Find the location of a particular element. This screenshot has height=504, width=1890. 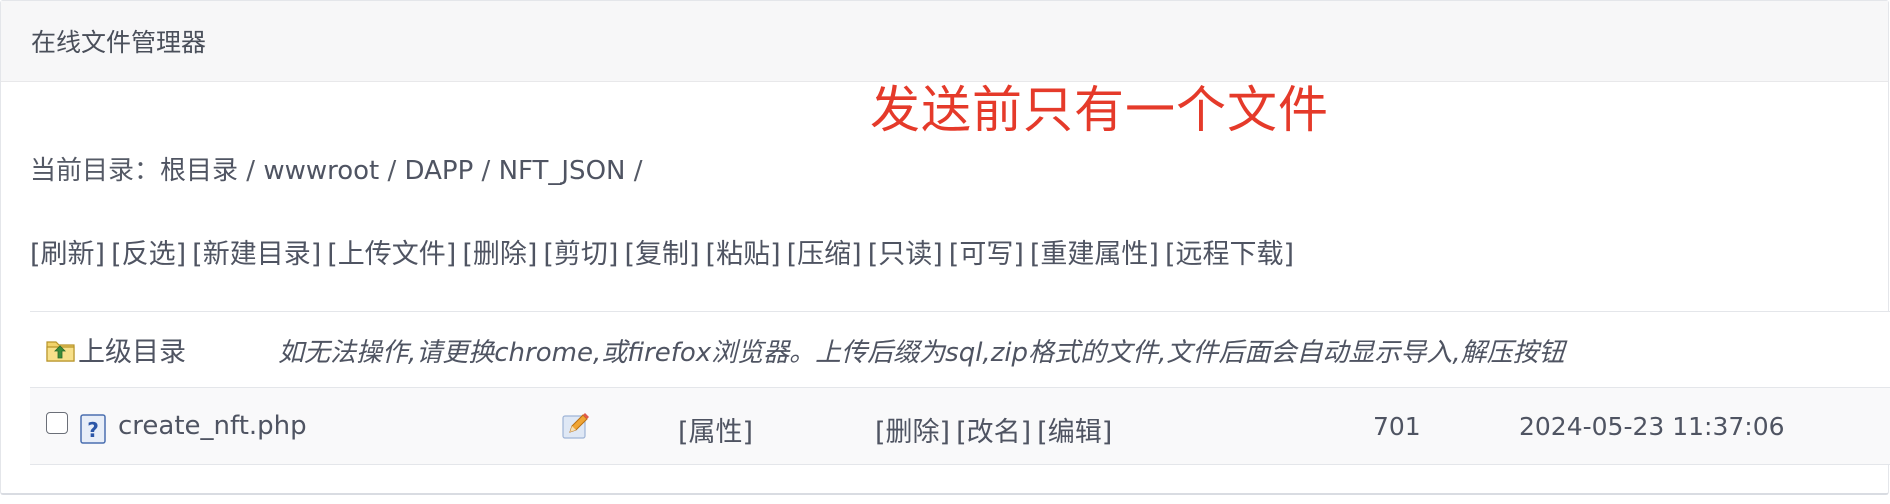

parent-directory-link: 上级目录 is located at coordinates (116, 349).